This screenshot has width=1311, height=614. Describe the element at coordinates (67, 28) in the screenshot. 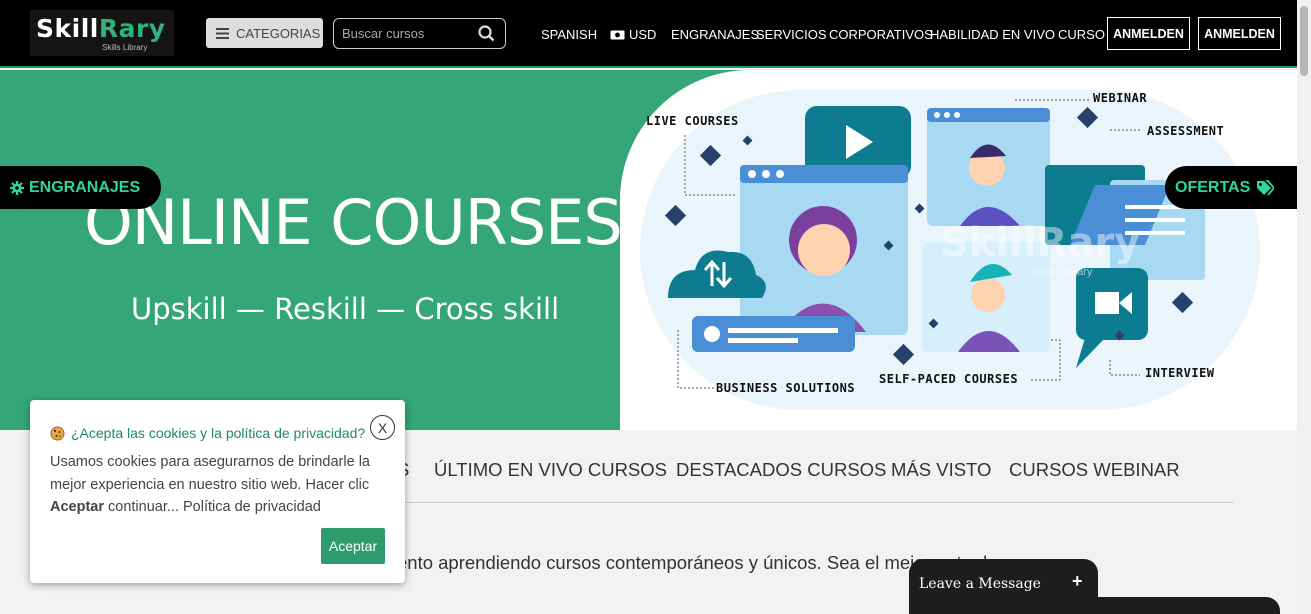

I see `logo-text-main: Skill` at that location.